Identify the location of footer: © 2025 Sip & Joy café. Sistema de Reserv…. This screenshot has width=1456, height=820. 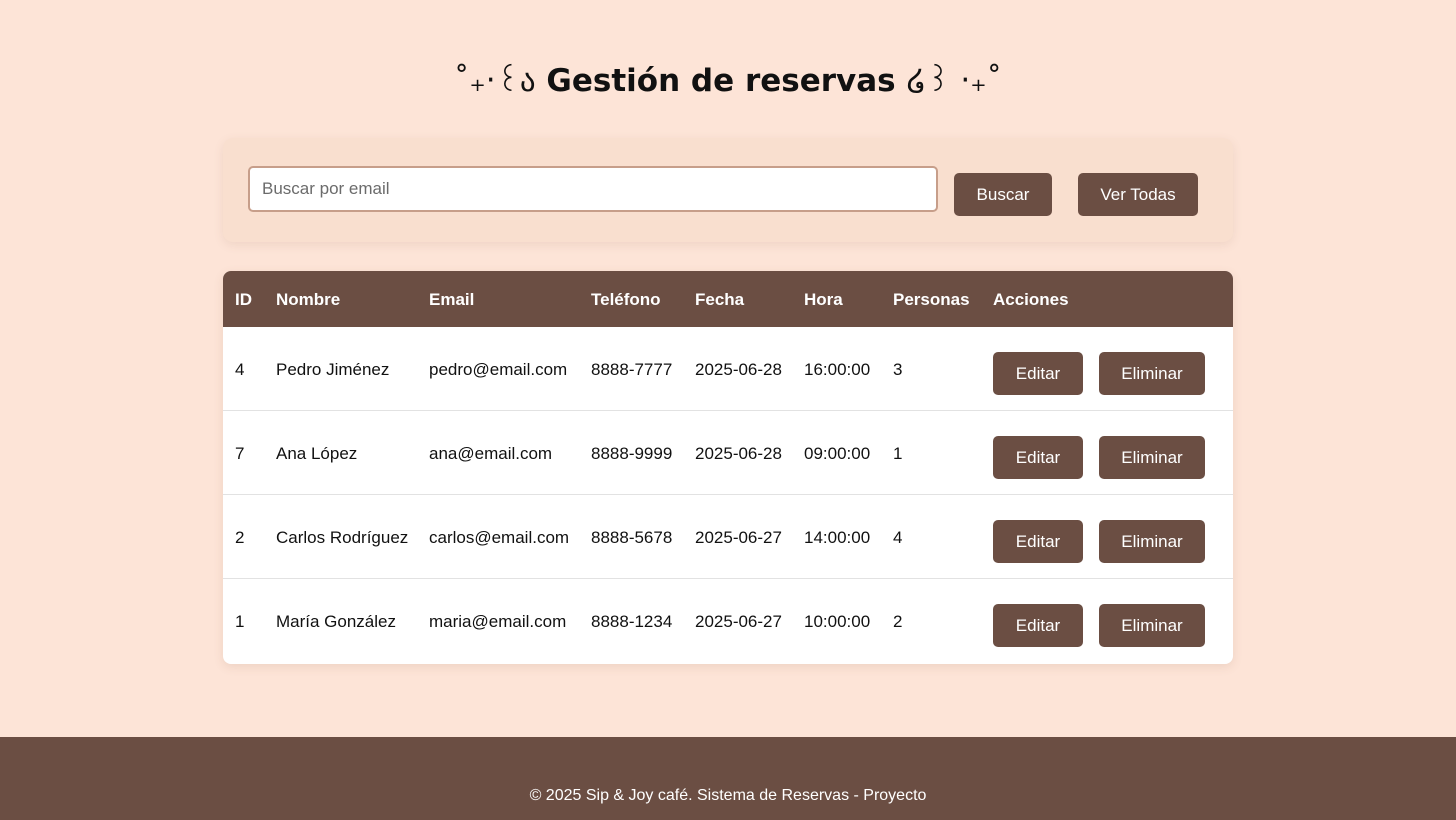
(728, 778).